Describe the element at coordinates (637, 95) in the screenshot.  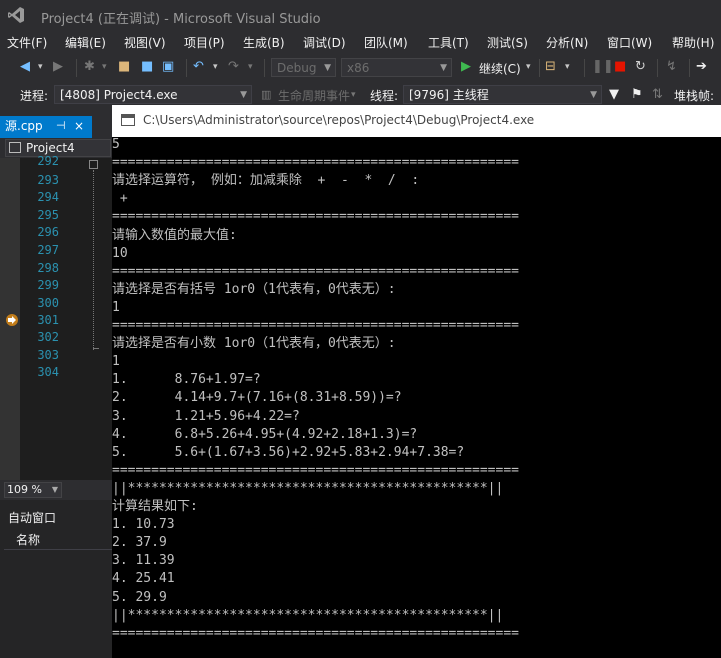
I see `flag-threads-icon: ⚑` at that location.